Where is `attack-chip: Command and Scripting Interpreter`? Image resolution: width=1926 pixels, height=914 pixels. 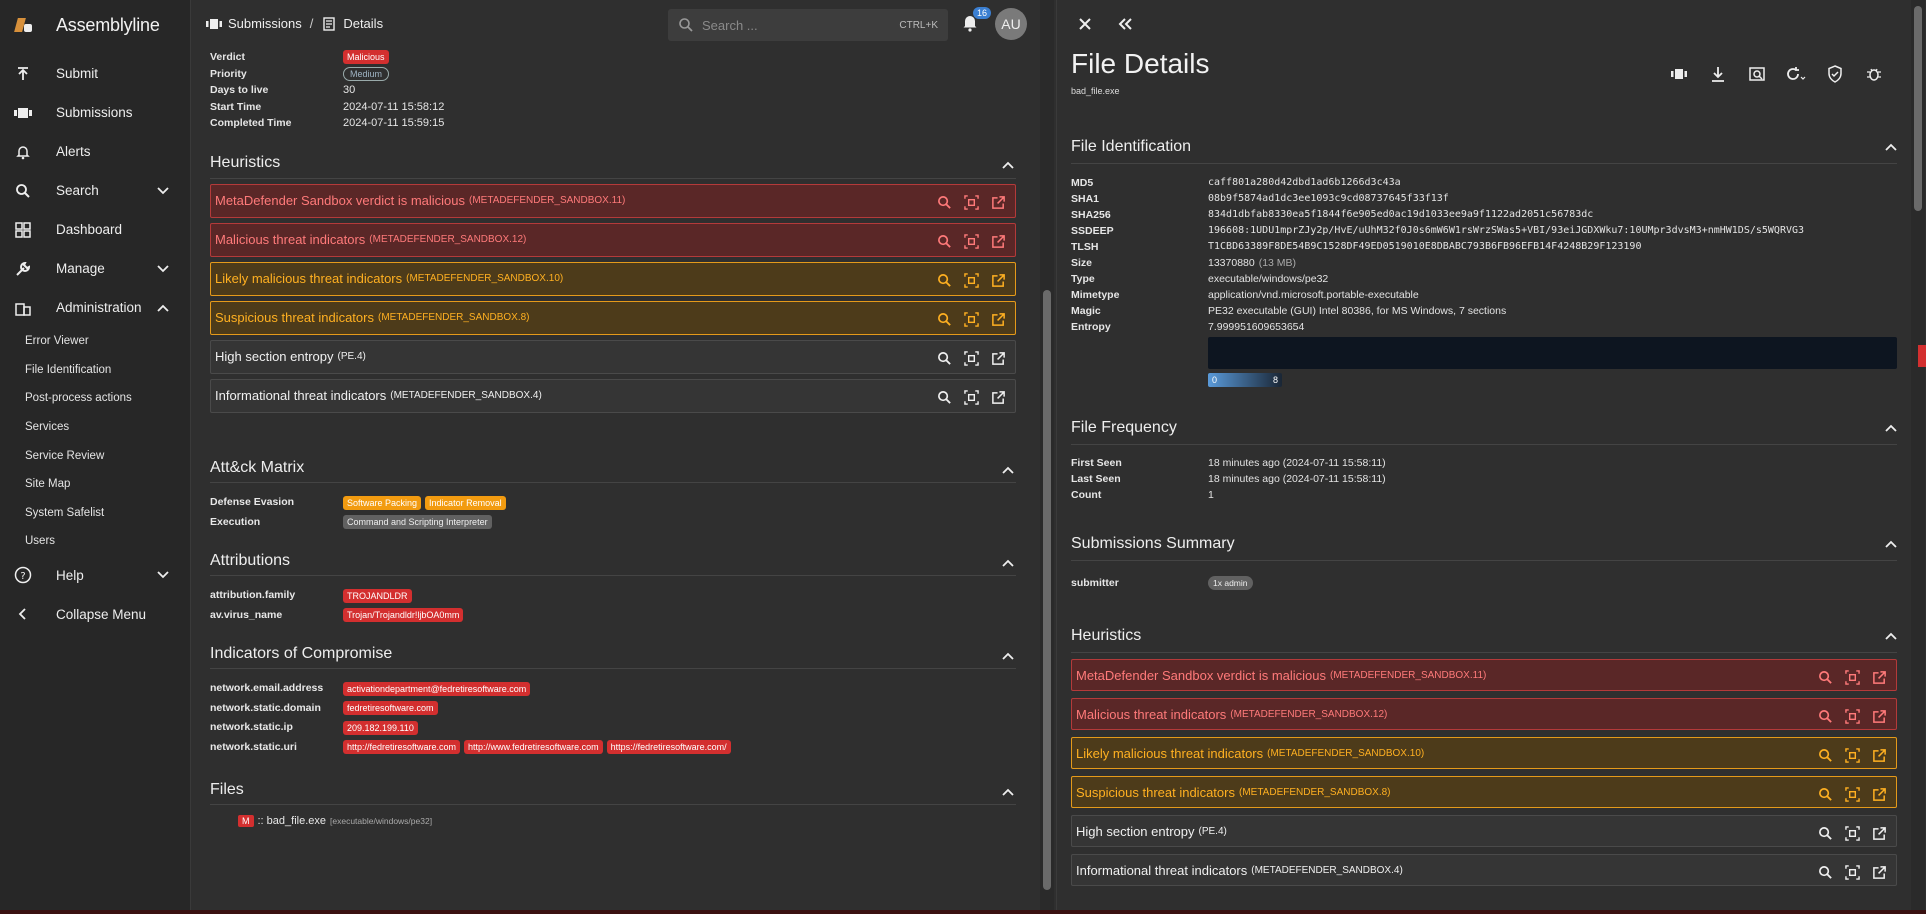
attack-chip: Command and Scripting Interpreter is located at coordinates (417, 522).